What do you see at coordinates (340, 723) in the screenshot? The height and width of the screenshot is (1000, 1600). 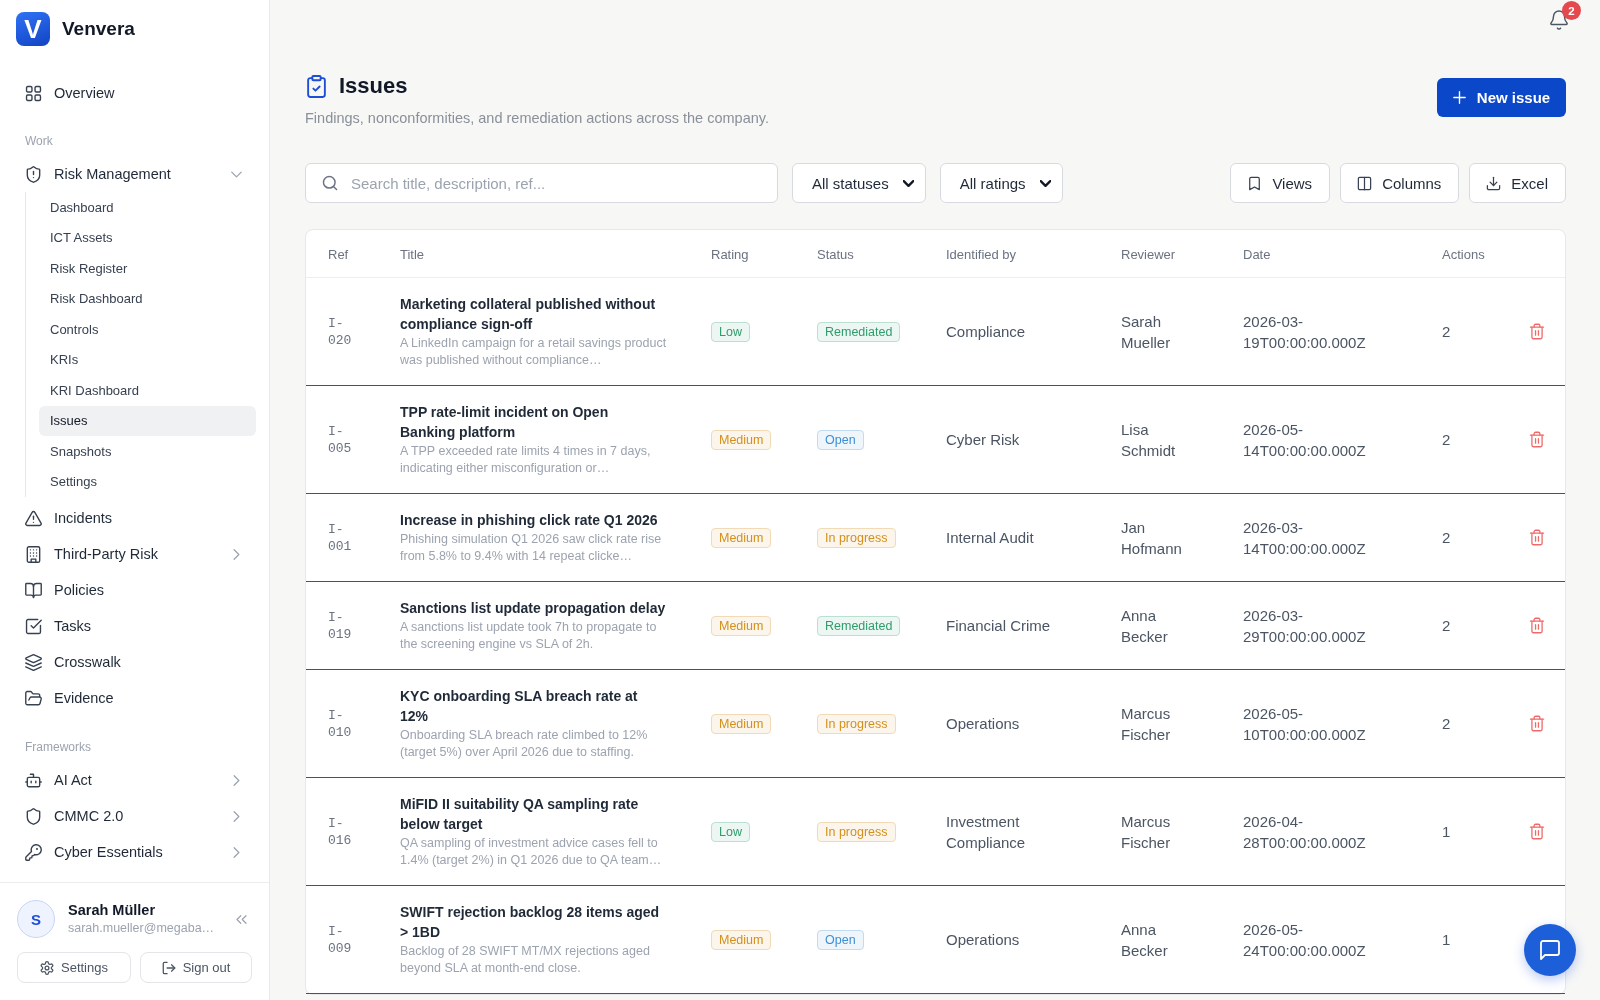 I see `issue-ref: I-010` at bounding box center [340, 723].